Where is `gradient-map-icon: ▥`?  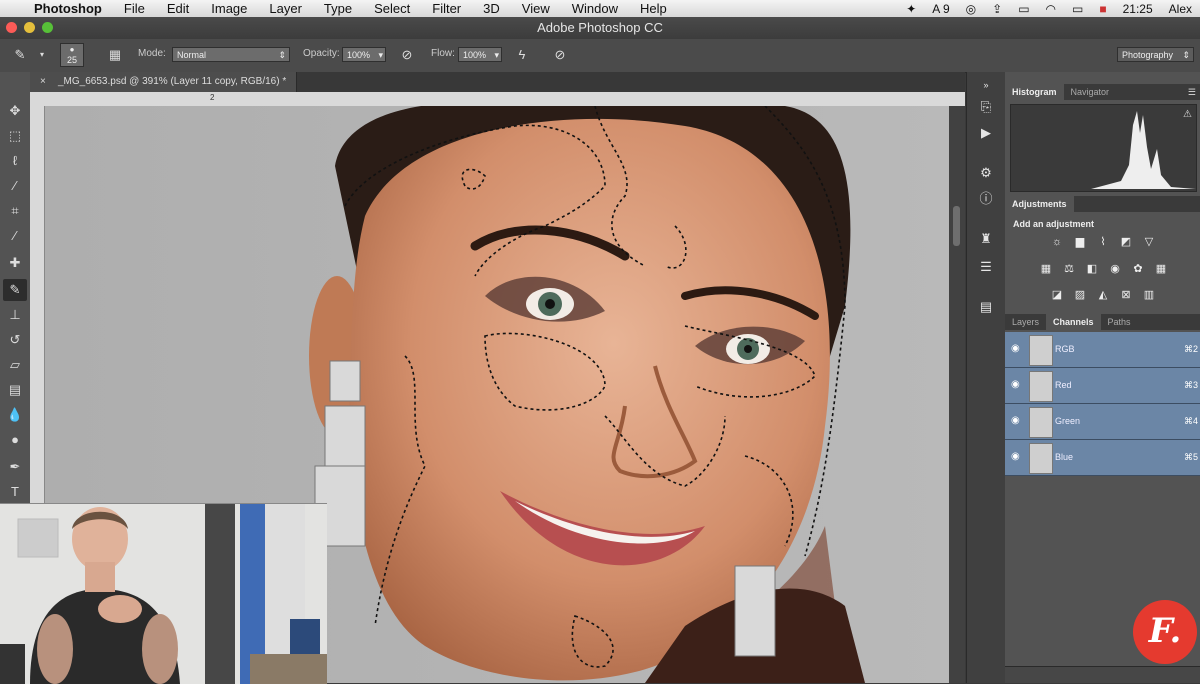
gradient-map-icon: ▥ is located at coordinates (1149, 295).